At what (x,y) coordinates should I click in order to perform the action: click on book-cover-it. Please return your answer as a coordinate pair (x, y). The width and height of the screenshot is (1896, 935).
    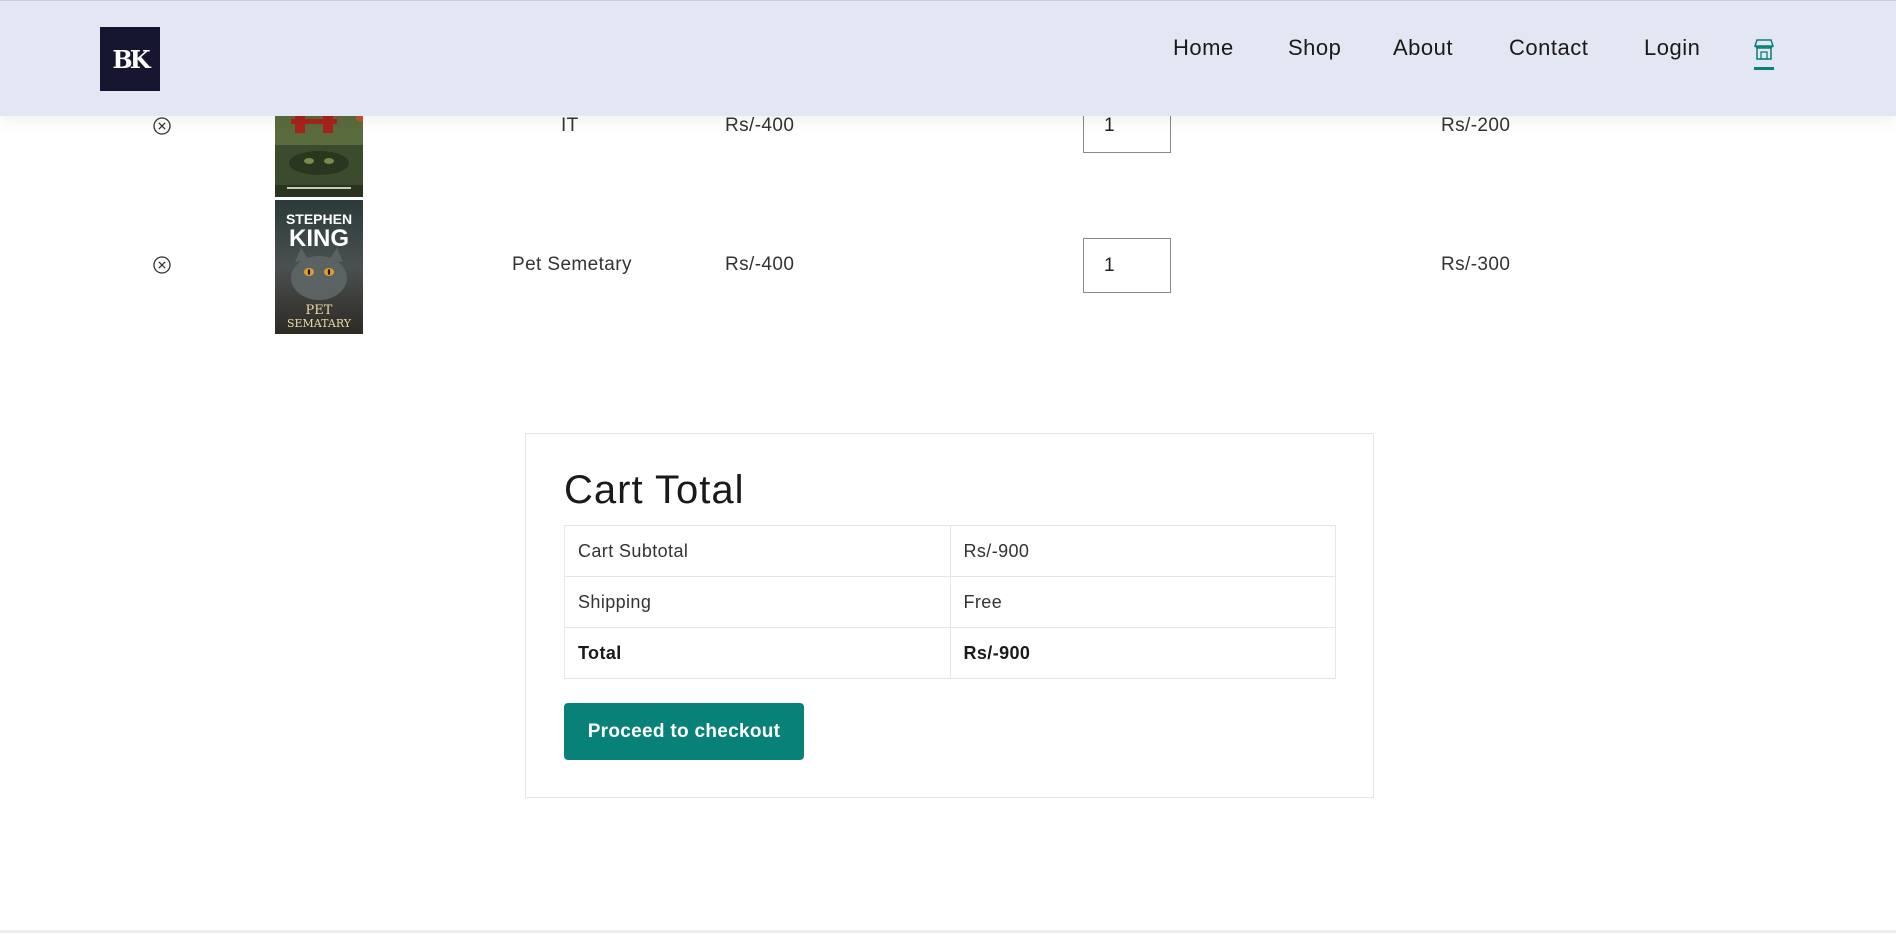
    Looking at the image, I should click on (319, 156).